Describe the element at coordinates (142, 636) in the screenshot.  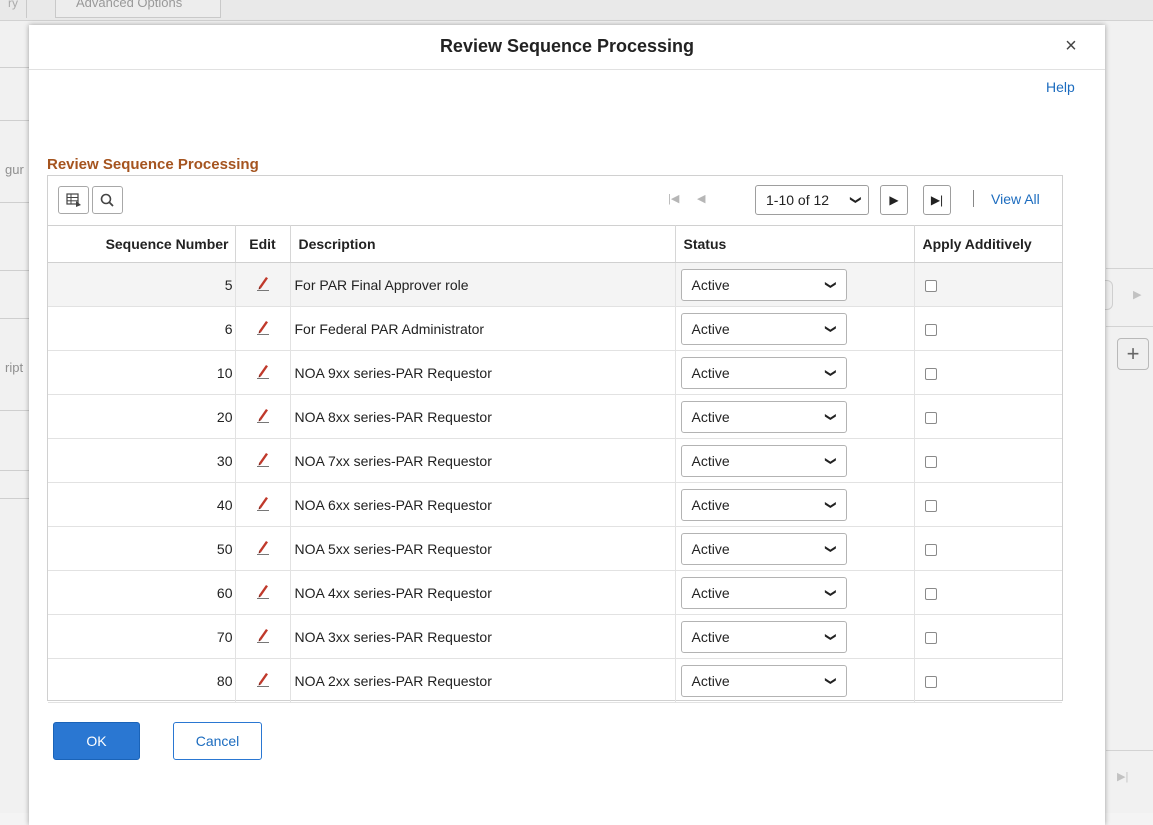
I see `sequence-number-cell: 70` at that location.